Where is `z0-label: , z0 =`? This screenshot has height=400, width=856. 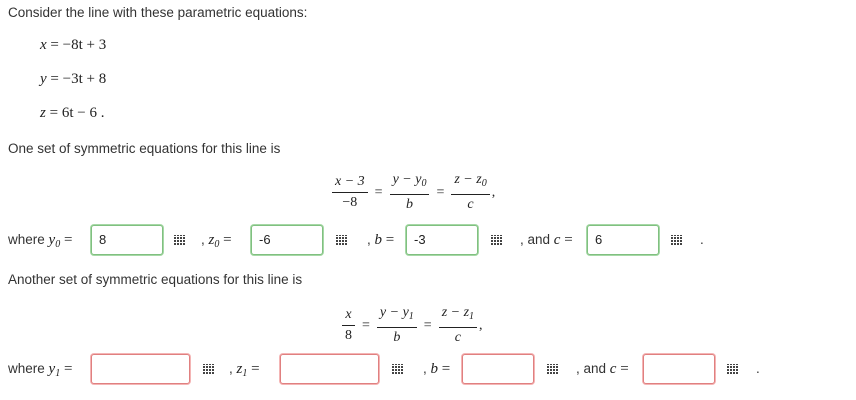 z0-label: , z0 = is located at coordinates (216, 241).